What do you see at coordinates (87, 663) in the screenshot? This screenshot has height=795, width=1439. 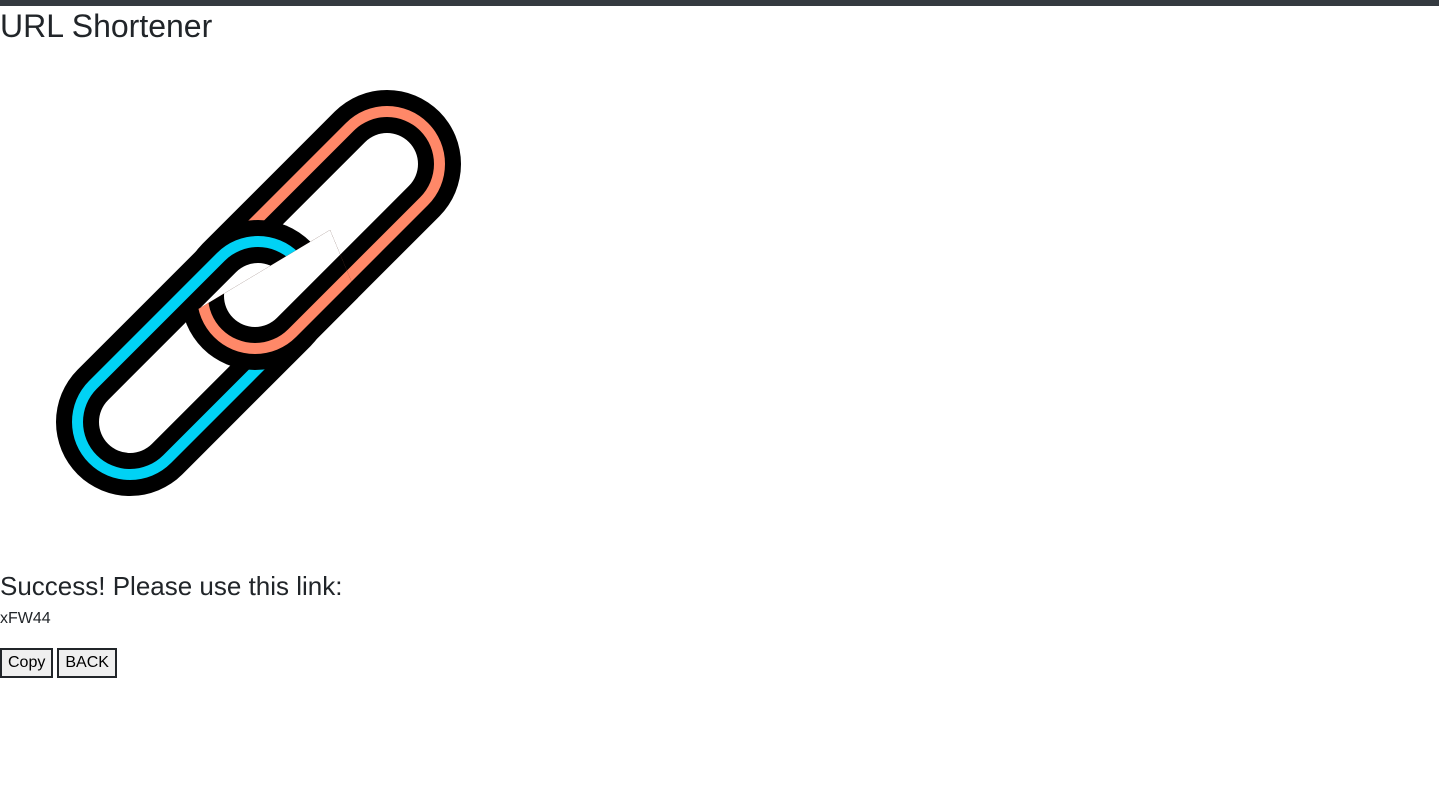 I see `back-button: BACK` at bounding box center [87, 663].